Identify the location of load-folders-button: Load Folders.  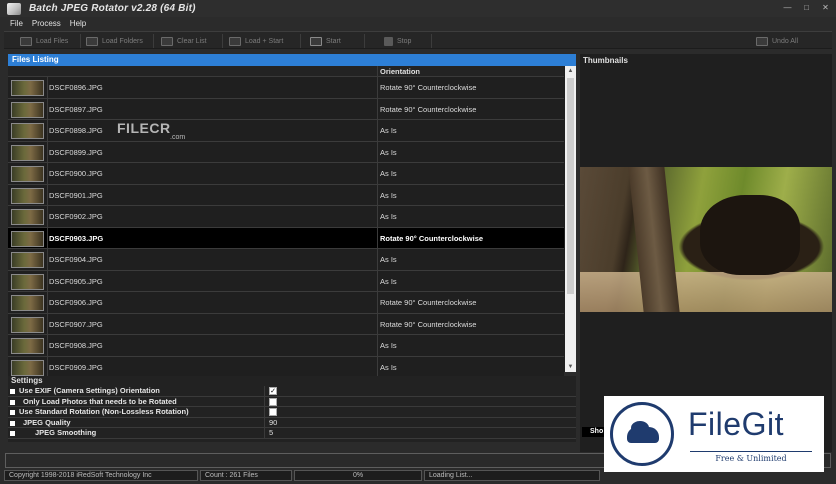
(114, 41).